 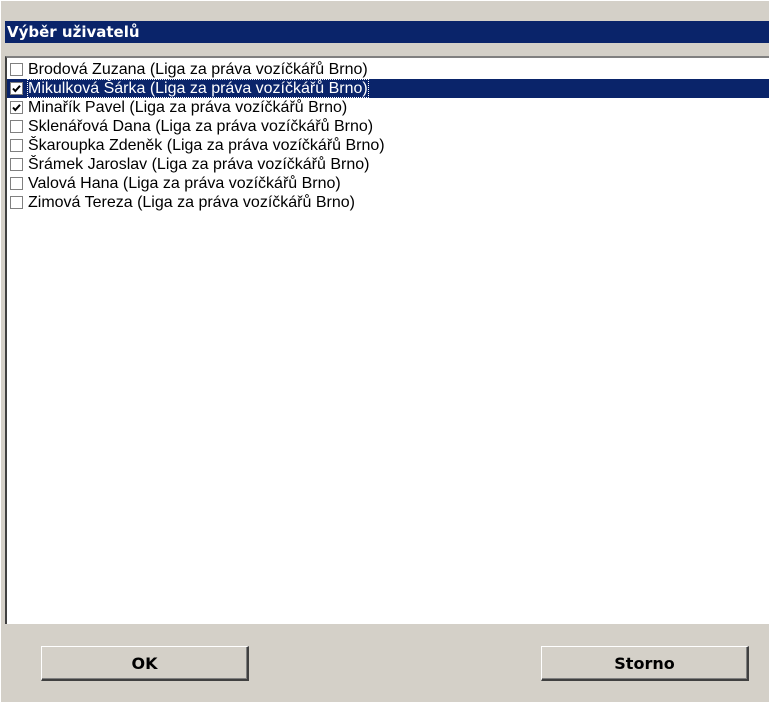 I want to click on cancel-button: Storno, so click(x=645, y=663).